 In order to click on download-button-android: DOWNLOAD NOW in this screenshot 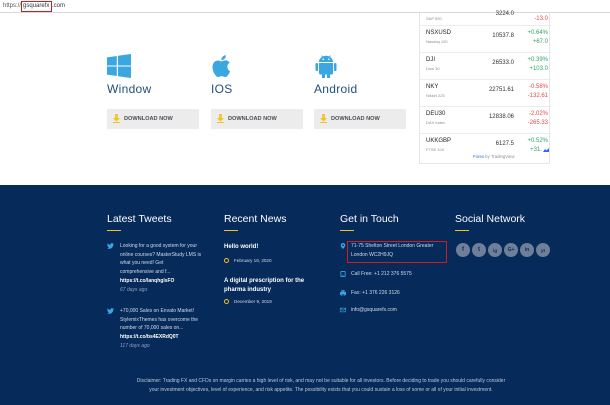, I will do `click(360, 119)`.